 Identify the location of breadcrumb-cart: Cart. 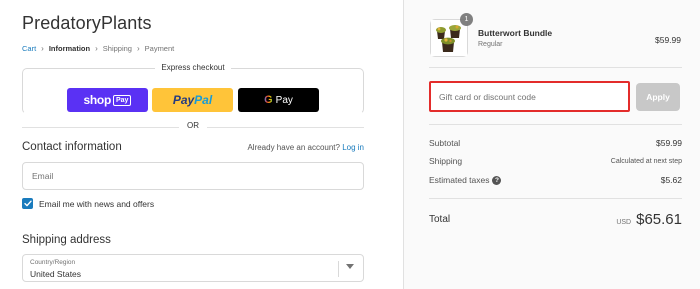
(29, 48).